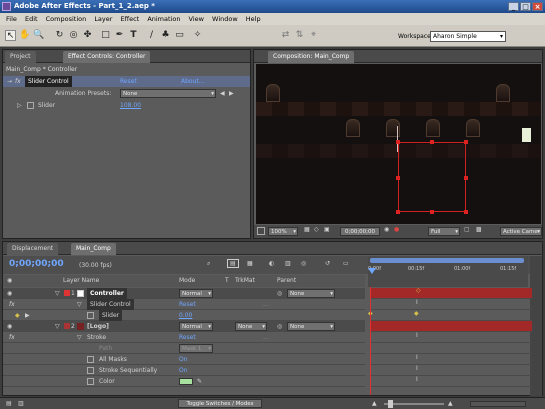 This screenshot has width=545, height=409. I want to click on brush-tool-icon: ∕, so click(151, 35).